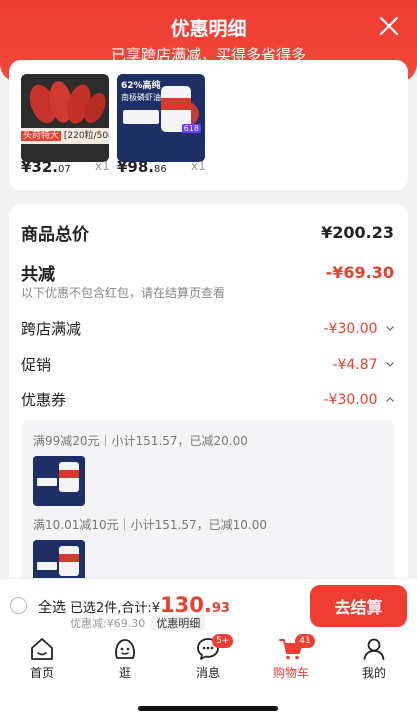  I want to click on product-2-badge: 62%高纯, so click(141, 86).